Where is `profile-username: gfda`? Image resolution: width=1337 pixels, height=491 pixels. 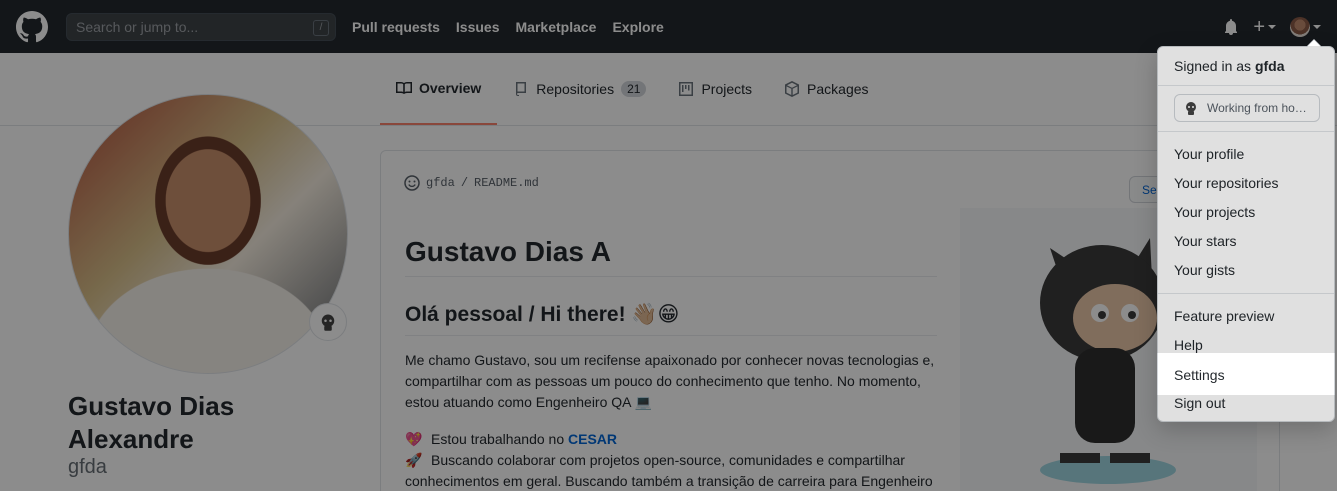
profile-username: gfda is located at coordinates (87, 467).